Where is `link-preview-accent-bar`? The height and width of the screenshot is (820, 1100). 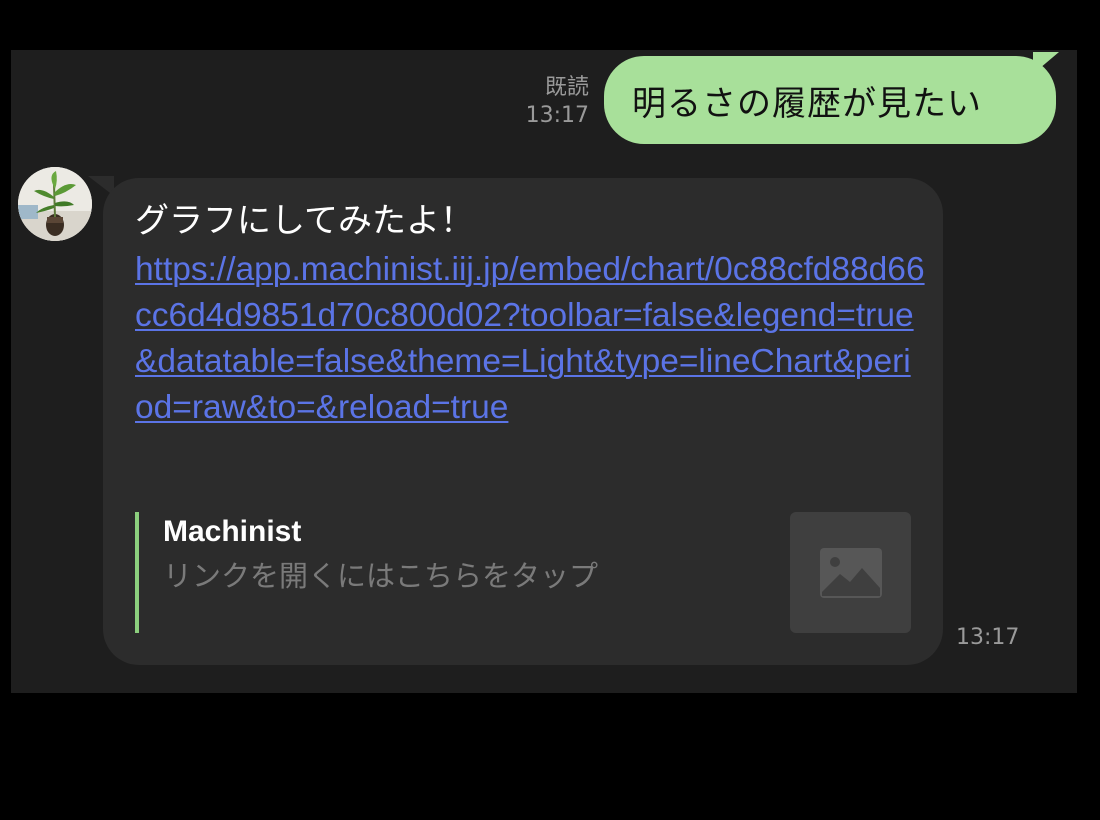
link-preview-accent-bar is located at coordinates (137, 572).